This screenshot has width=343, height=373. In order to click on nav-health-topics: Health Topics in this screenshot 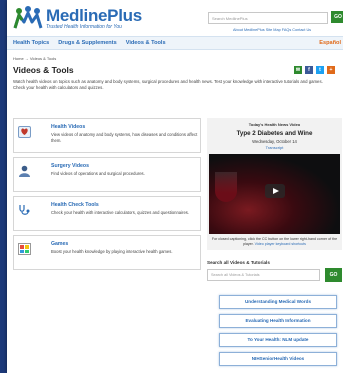, I will do `click(31, 43)`.